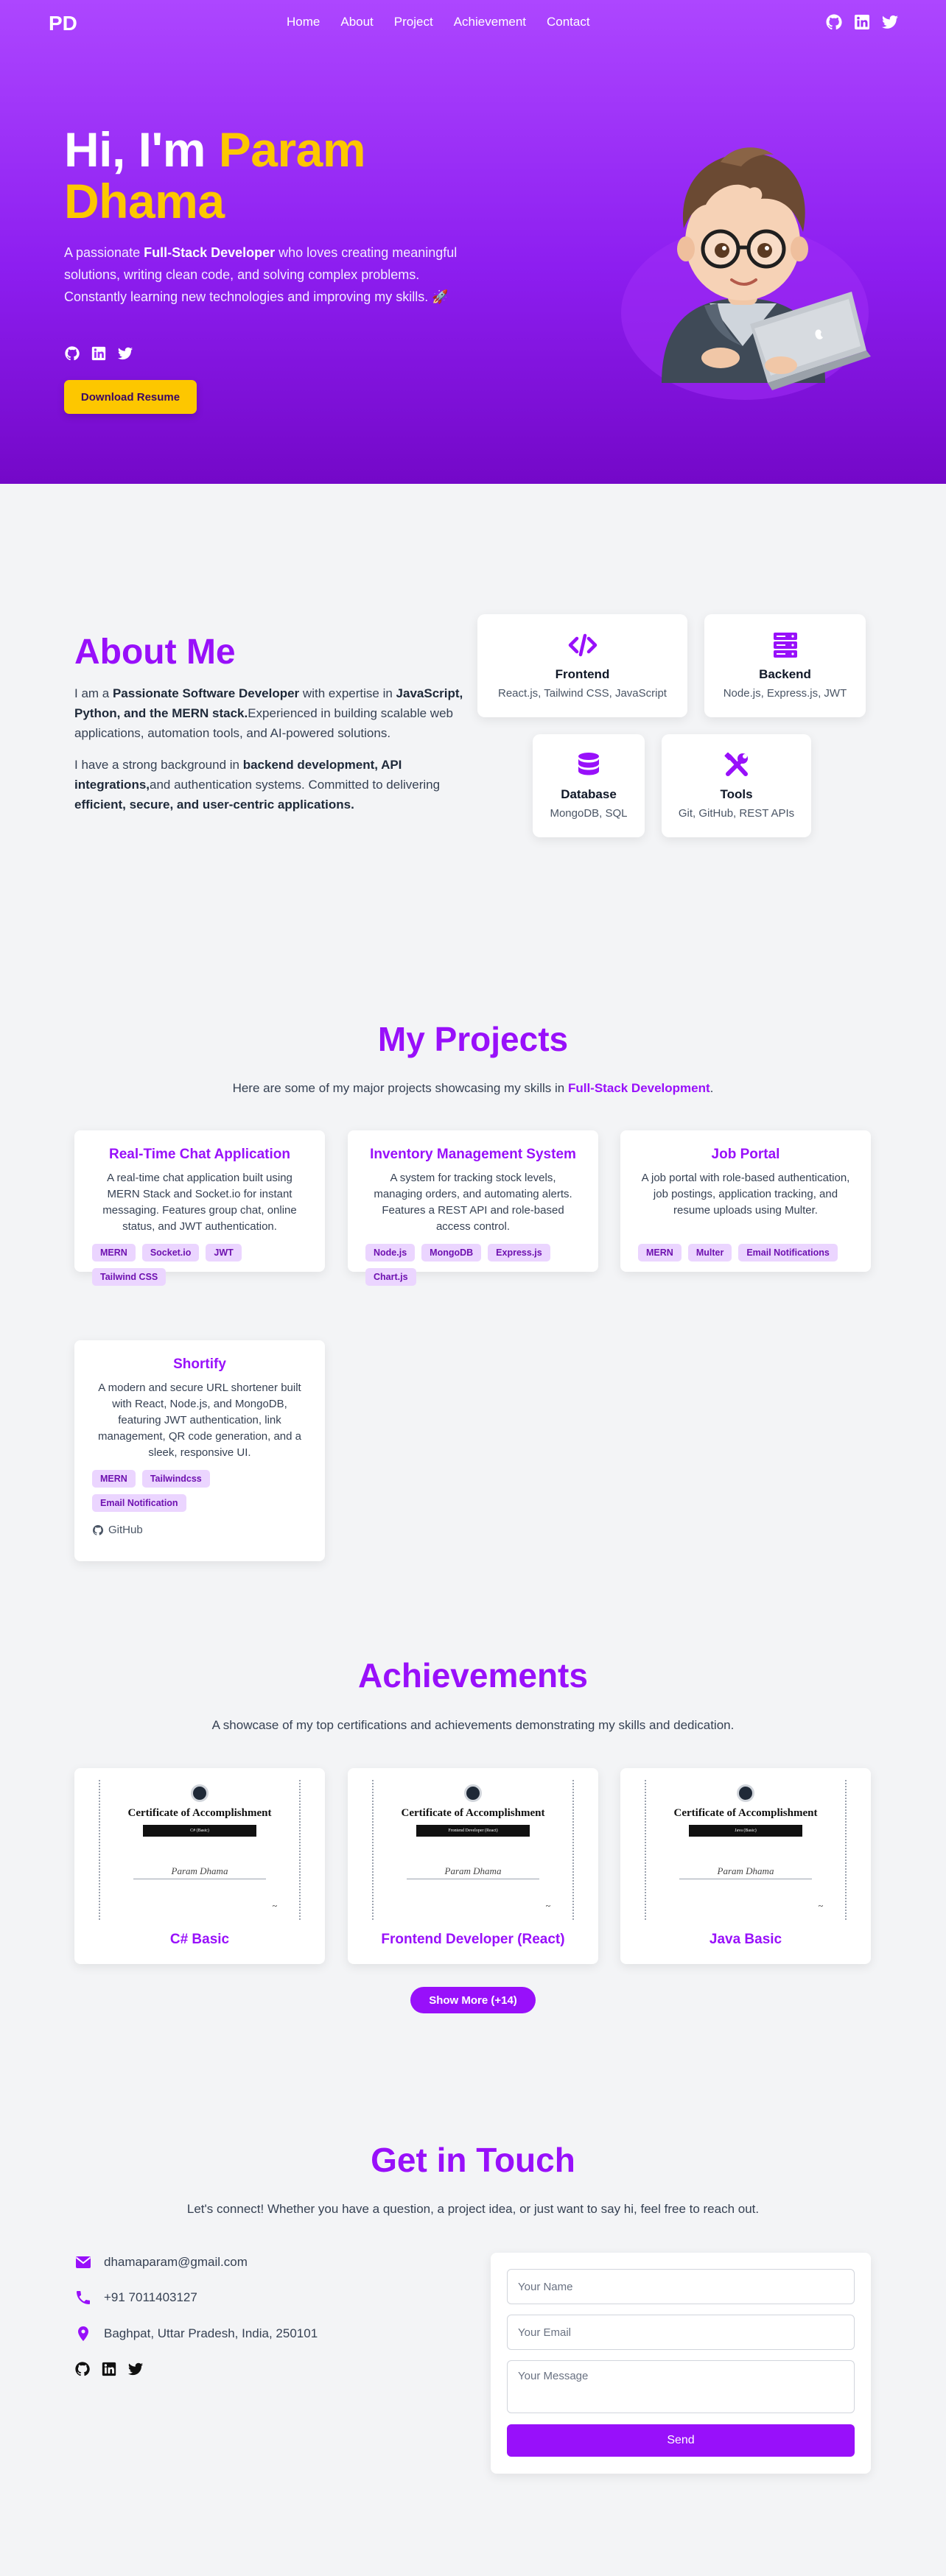 The height and width of the screenshot is (2576, 946). Describe the element at coordinates (473, 2000) in the screenshot. I see `show-more-button: Show More (+14)` at that location.